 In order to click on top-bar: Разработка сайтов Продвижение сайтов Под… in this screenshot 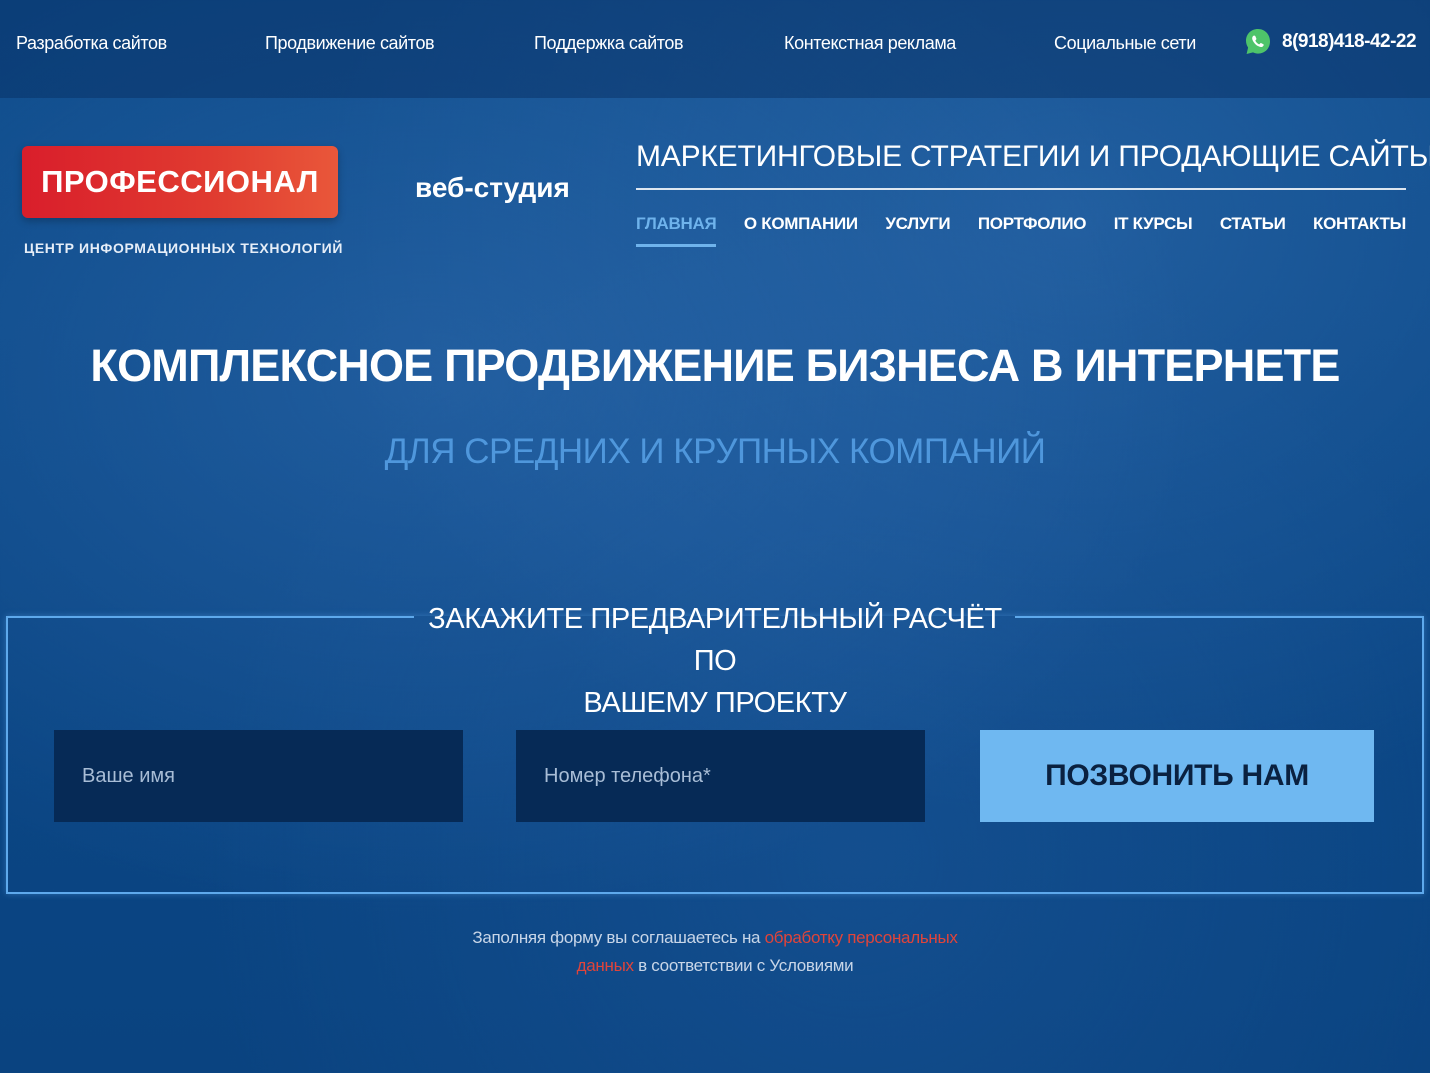, I will do `click(715, 49)`.